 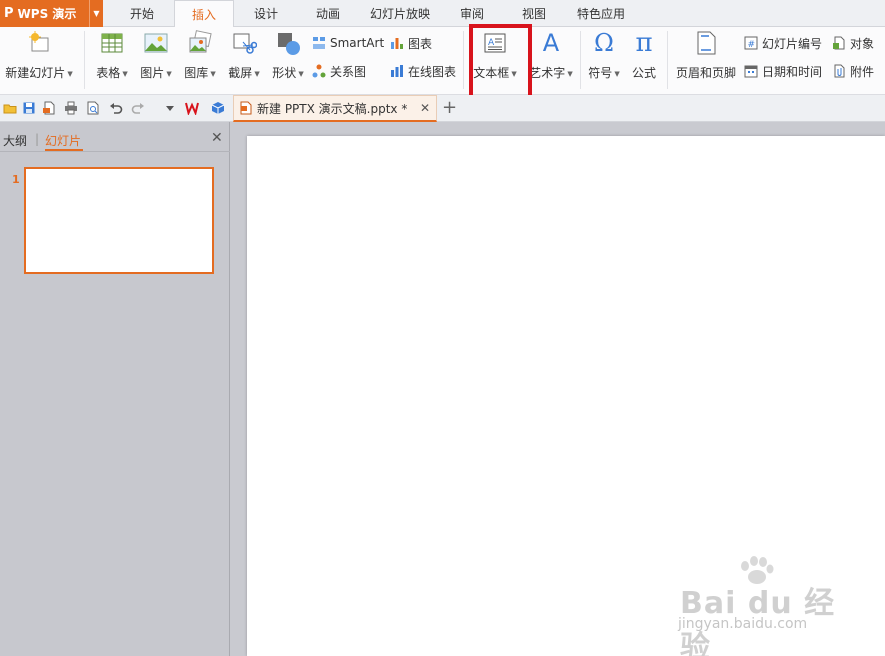 I want to click on header-footer-label: 页眉和页脚, so click(x=705, y=73).